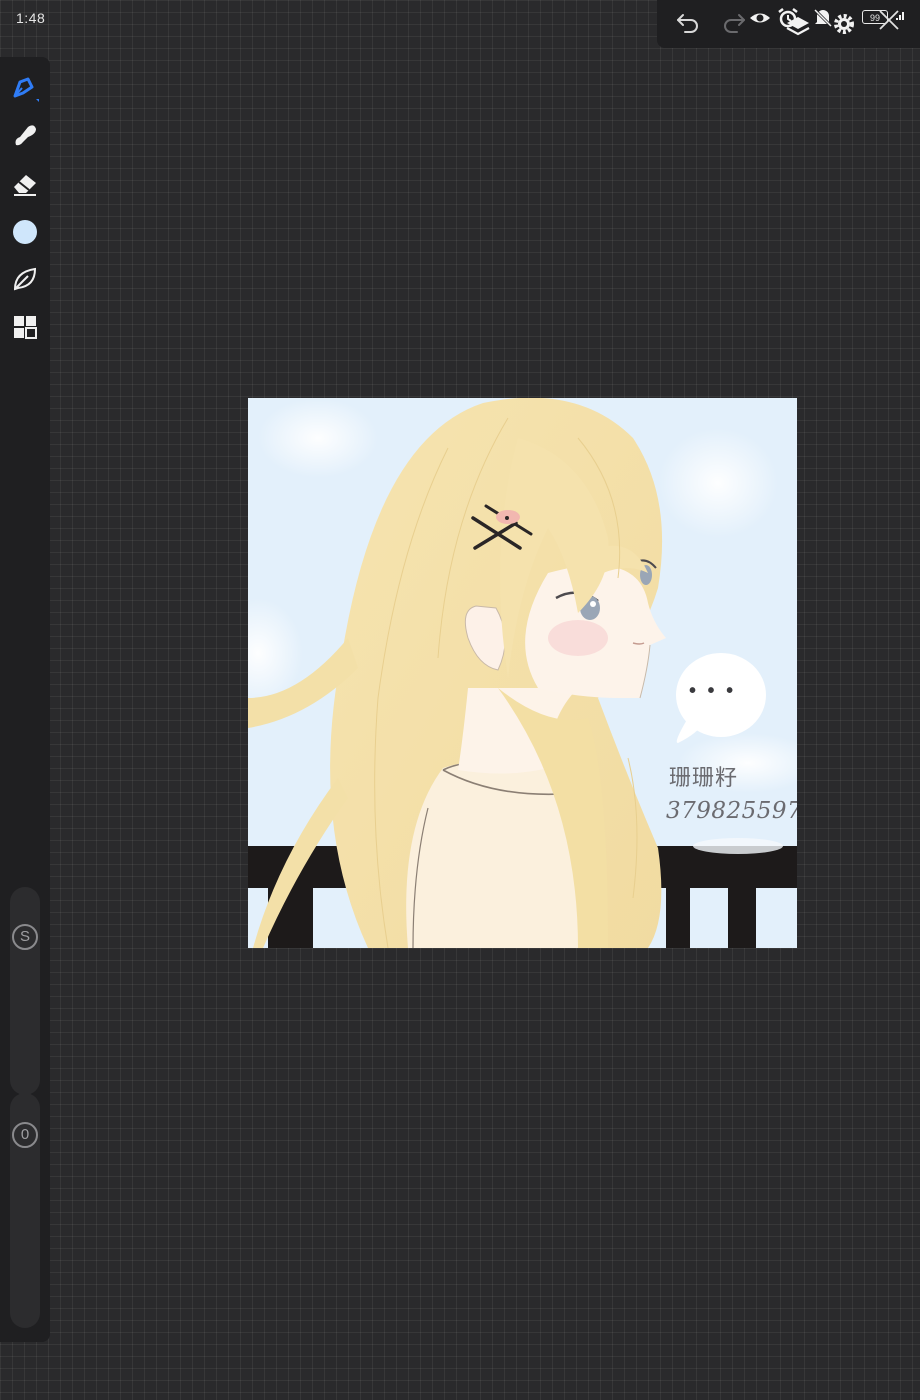  Describe the element at coordinates (688, 22) in the screenshot. I see `undo-icon` at that location.